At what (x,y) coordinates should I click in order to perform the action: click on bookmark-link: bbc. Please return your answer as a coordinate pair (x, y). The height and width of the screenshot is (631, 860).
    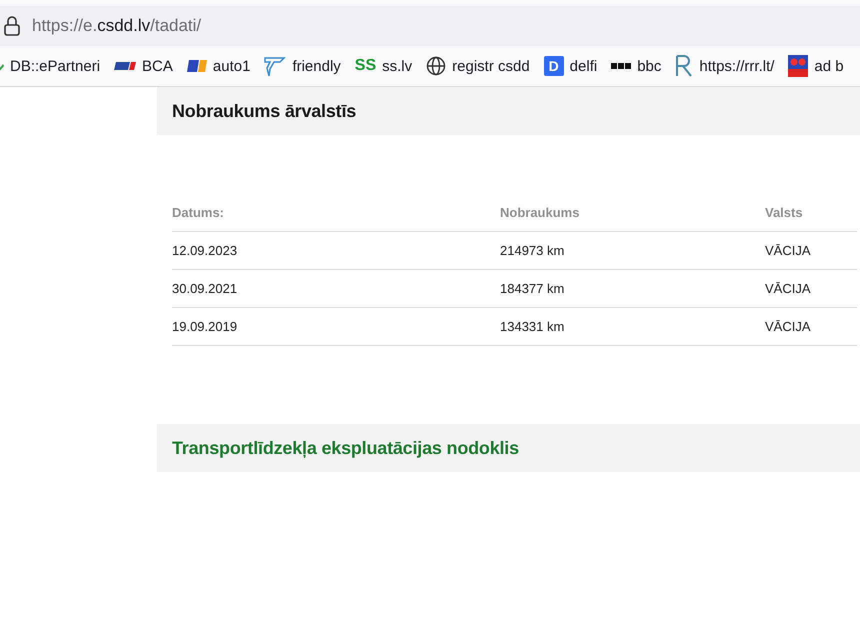
    Looking at the image, I should click on (649, 66).